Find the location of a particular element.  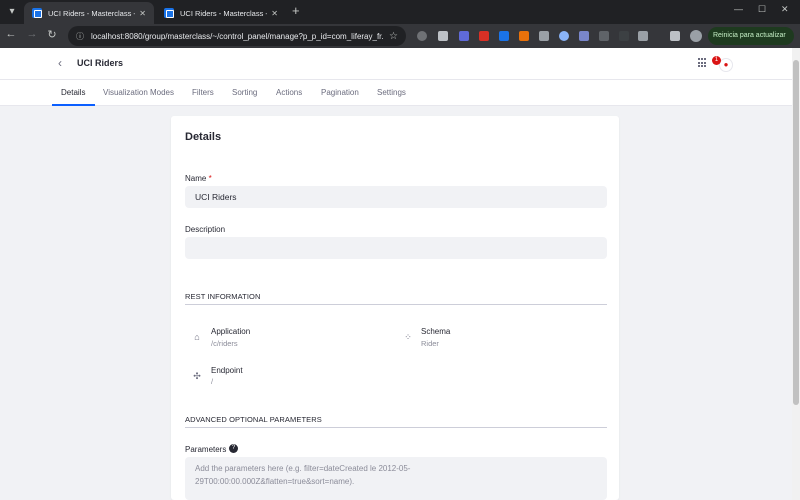

name-label: Name * is located at coordinates (198, 178).